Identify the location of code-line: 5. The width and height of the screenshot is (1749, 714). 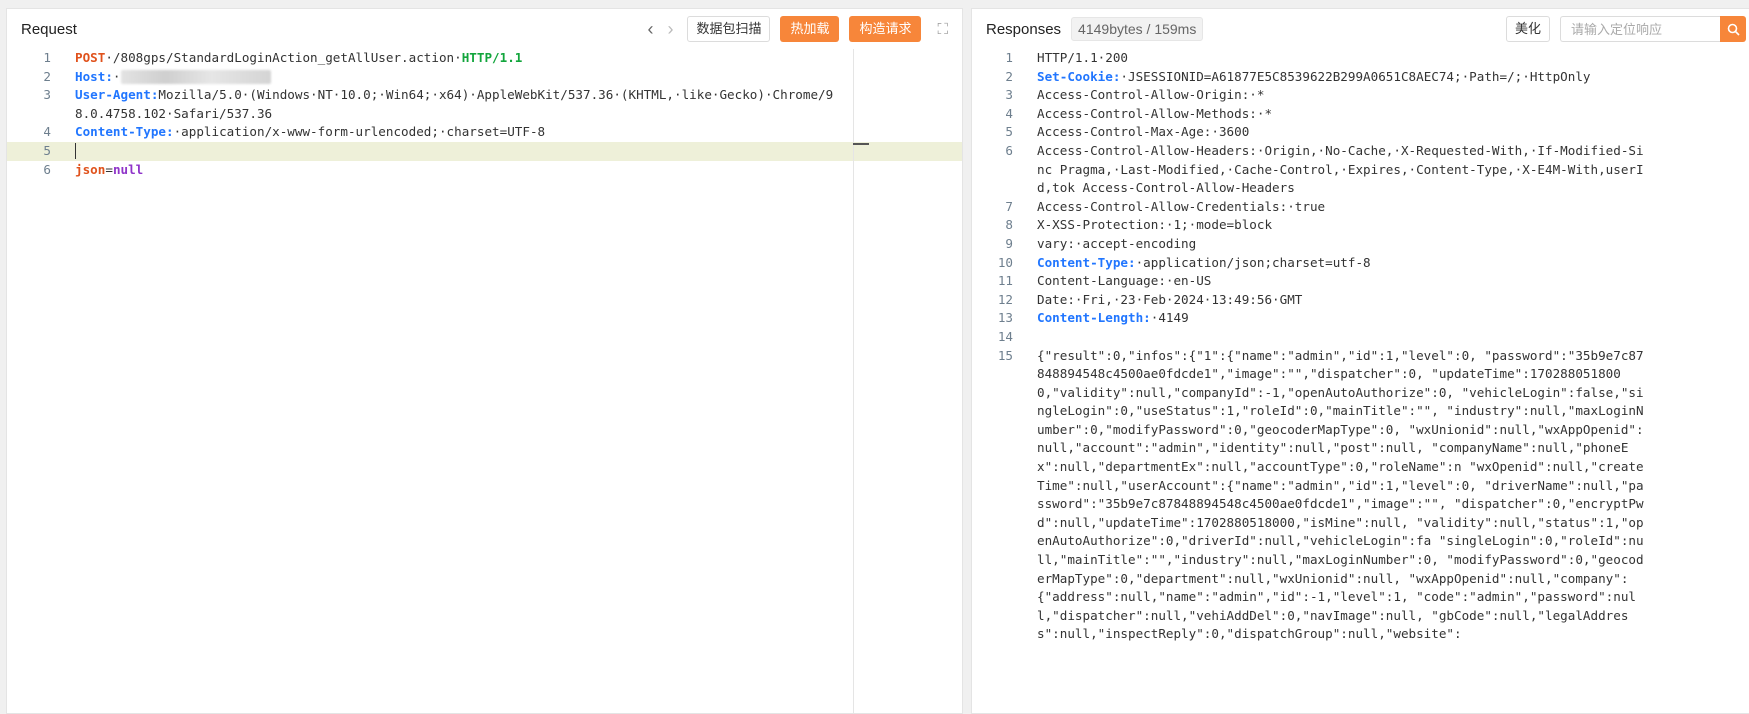
(484, 151).